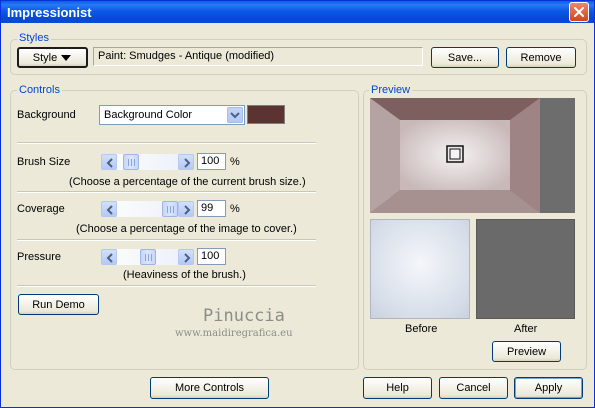 The image size is (595, 408). I want to click on pressure-hint: (Heaviness of the brush.), so click(184, 275).